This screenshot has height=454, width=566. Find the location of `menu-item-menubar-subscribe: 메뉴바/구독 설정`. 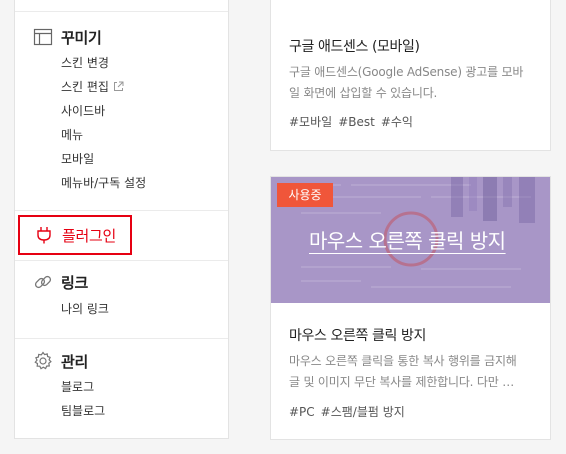

menu-item-menubar-subscribe: 메뉴바/구독 설정 is located at coordinates (103, 183).